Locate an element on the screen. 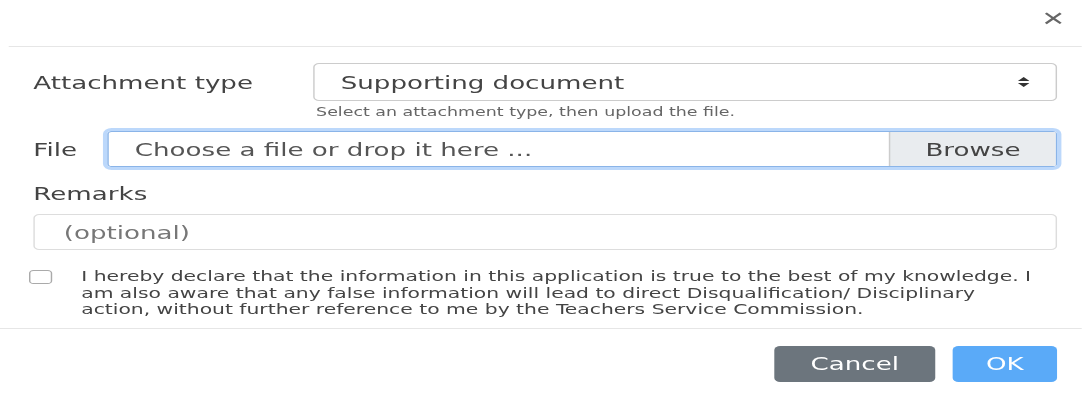 The width and height of the screenshot is (1082, 405). remarks-input-field: (optional) is located at coordinates (545, 232).